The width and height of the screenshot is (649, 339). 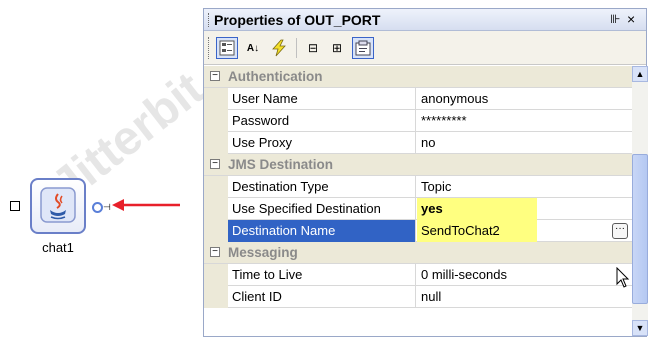 I want to click on category-label: Authentication, so click(x=275, y=76).